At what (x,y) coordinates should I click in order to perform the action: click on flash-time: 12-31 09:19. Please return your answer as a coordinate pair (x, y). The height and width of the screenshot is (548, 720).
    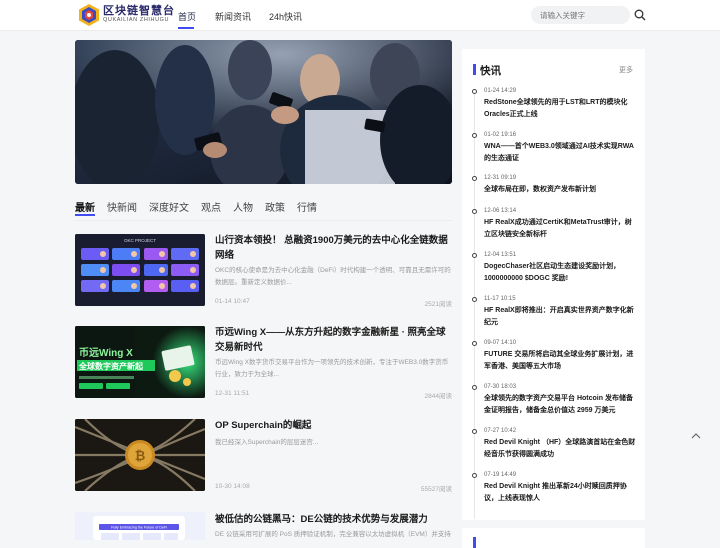
    Looking at the image, I should click on (500, 178).